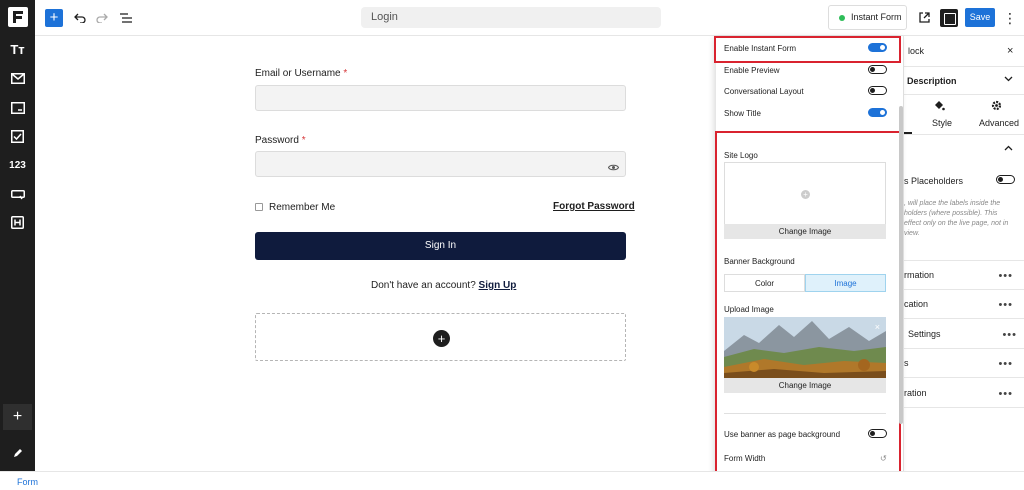  I want to click on block-appender: +, so click(440, 337).